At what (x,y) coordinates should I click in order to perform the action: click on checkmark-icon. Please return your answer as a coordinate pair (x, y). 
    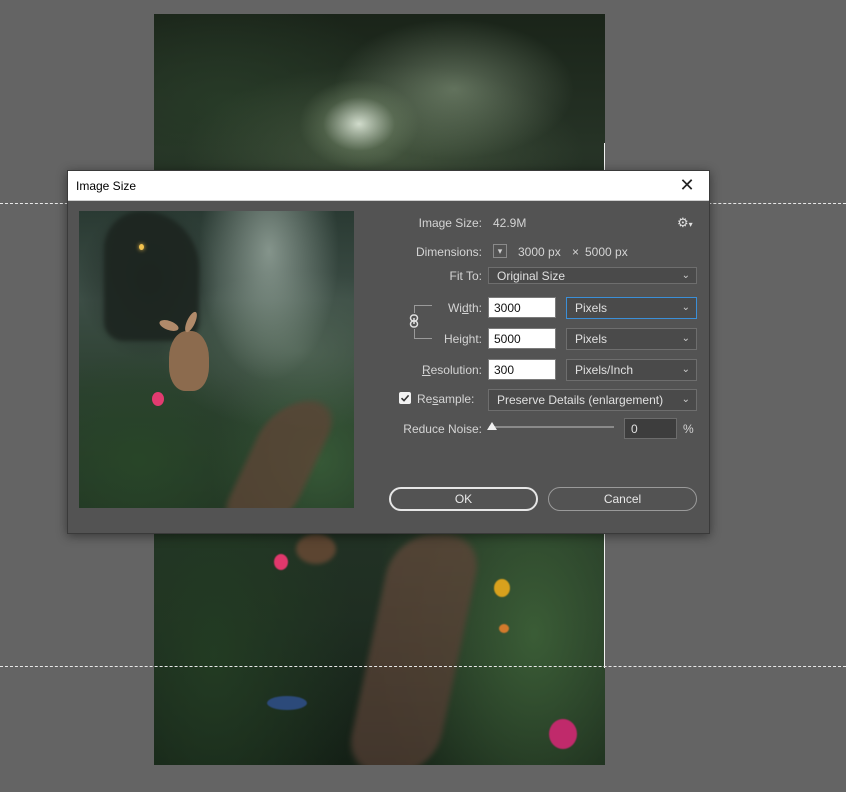
    Looking at the image, I should click on (405, 398).